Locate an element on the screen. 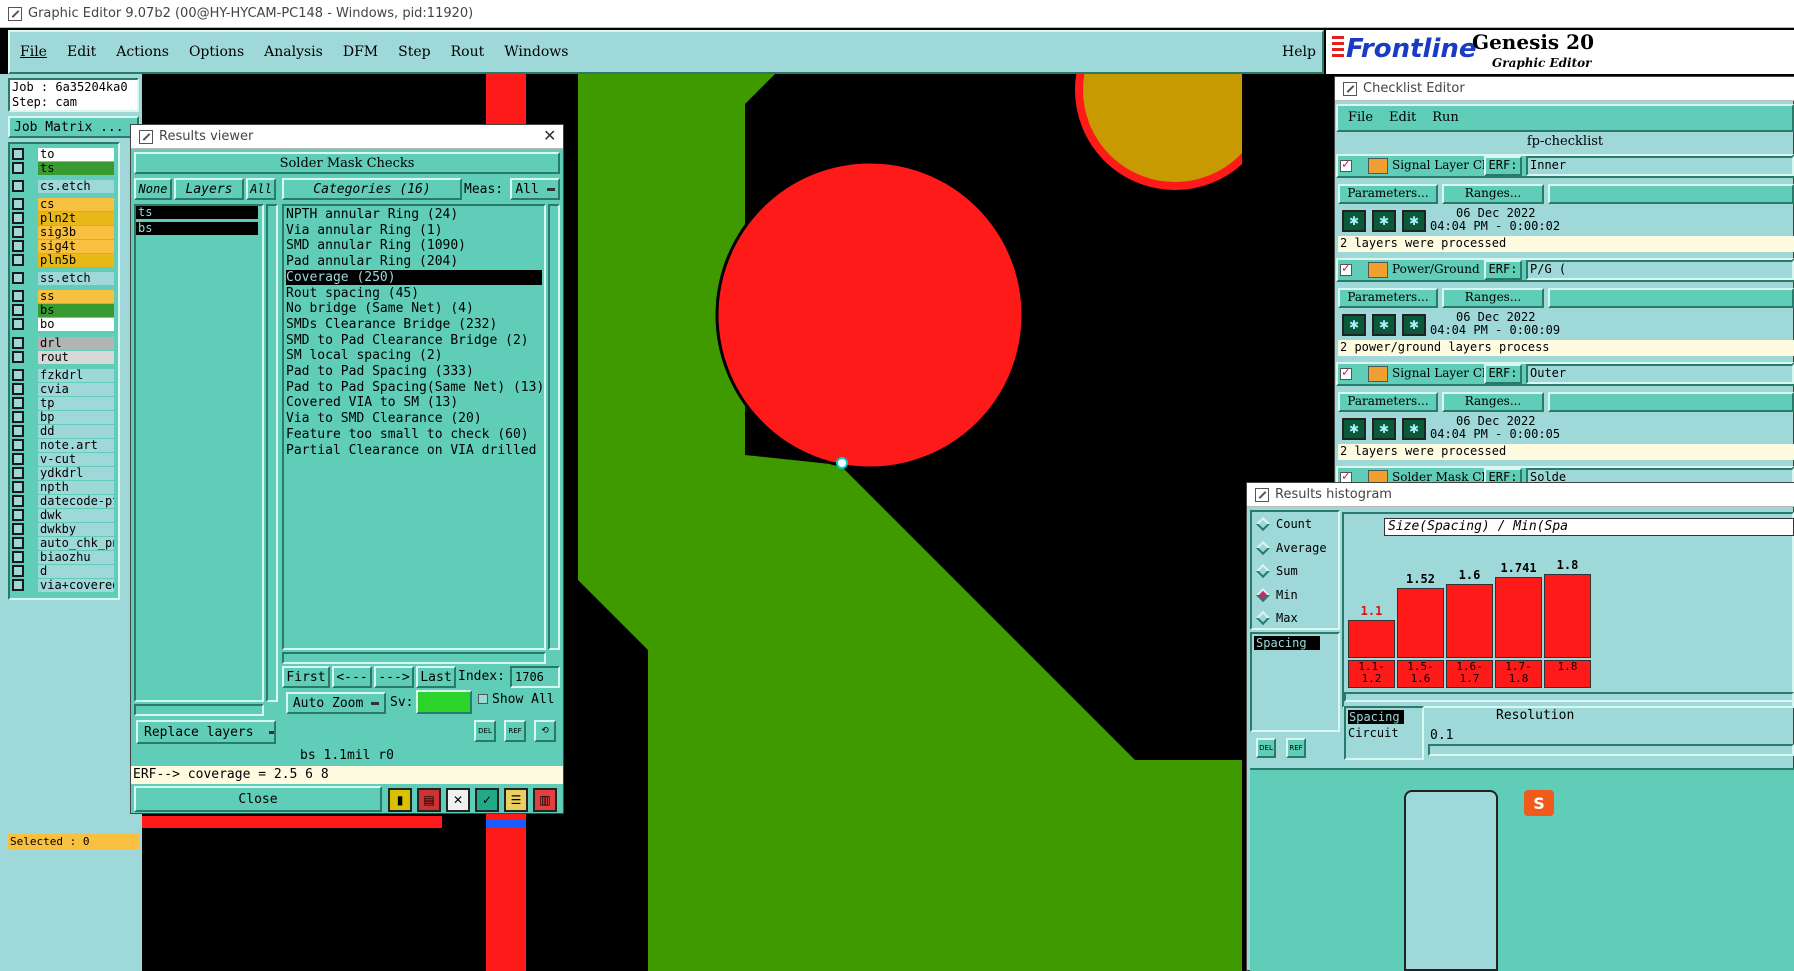 Image resolution: width=1794 pixels, height=971 pixels. layer-row-sig4t: sig4t is located at coordinates (63, 246).